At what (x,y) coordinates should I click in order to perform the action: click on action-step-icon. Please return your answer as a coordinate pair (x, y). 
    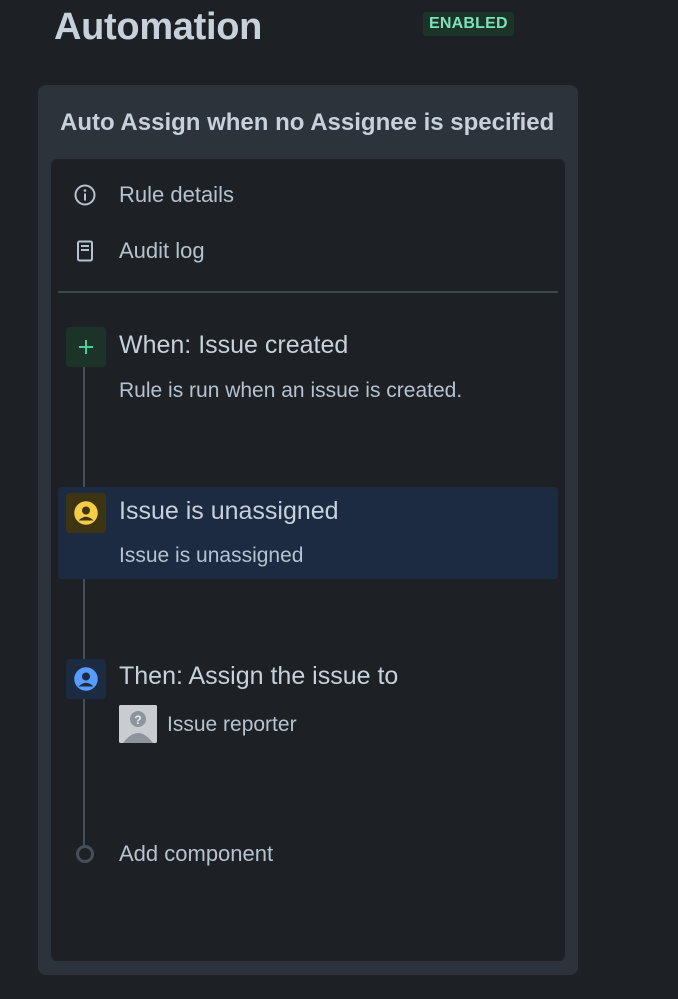
    Looking at the image, I should click on (86, 679).